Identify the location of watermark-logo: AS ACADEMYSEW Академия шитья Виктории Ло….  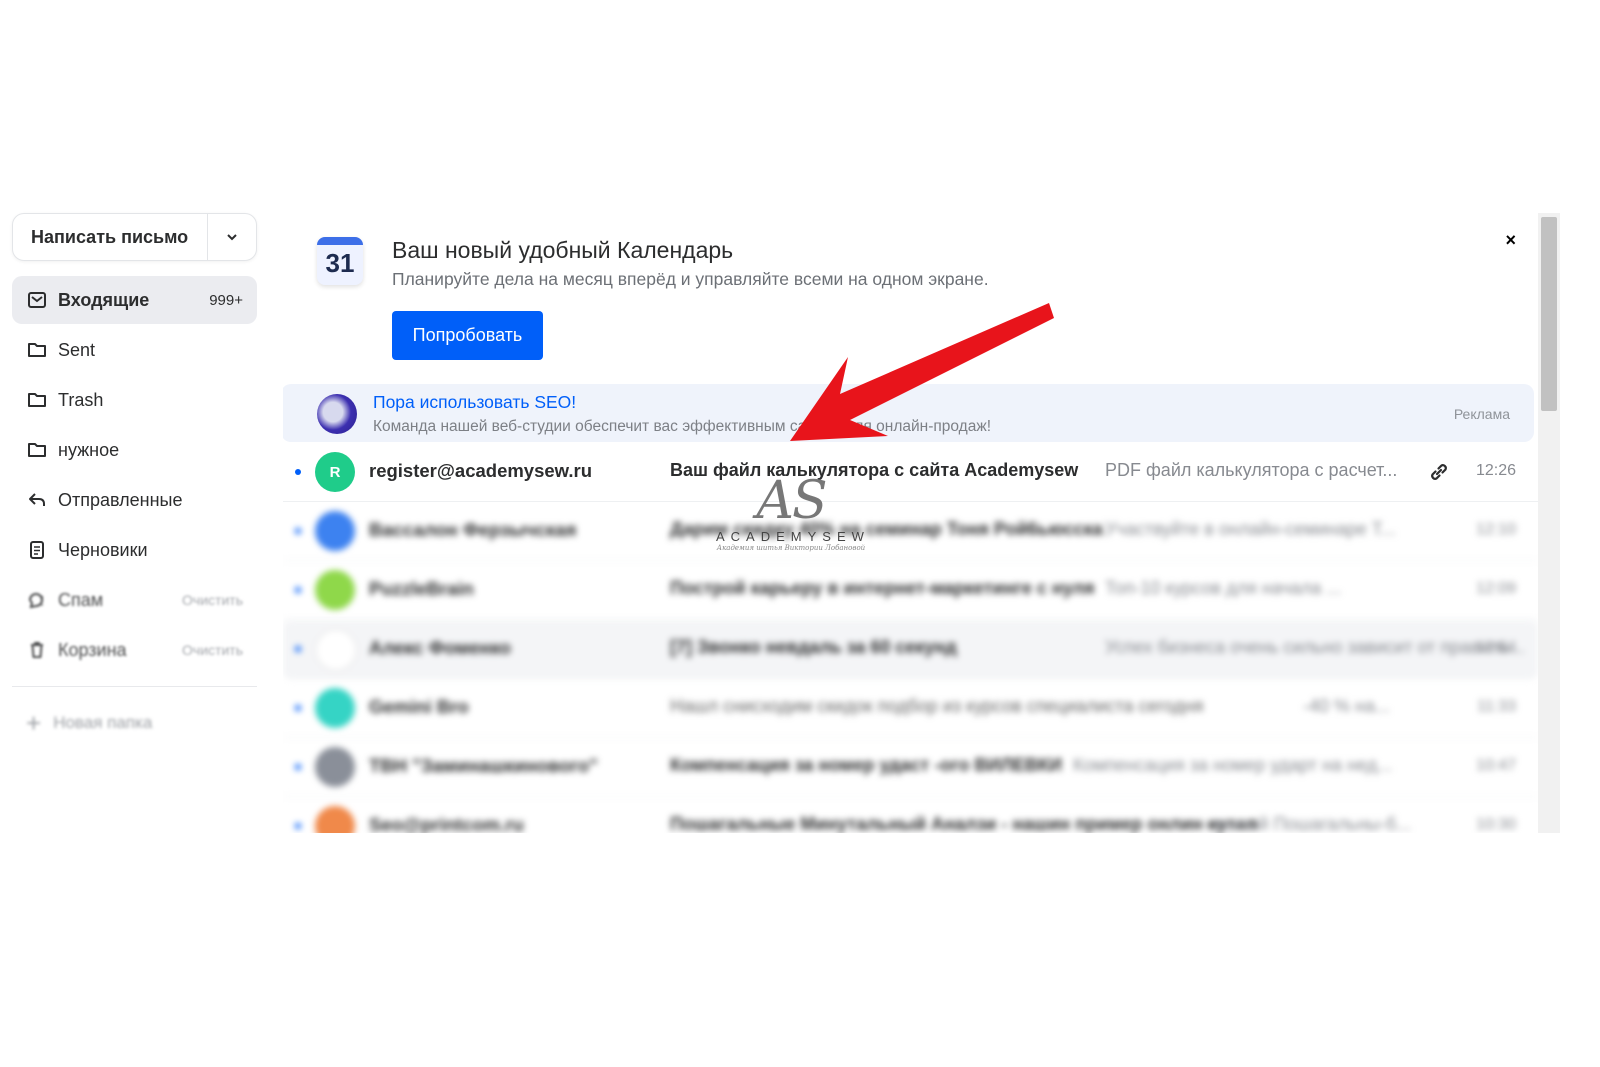
(791, 517).